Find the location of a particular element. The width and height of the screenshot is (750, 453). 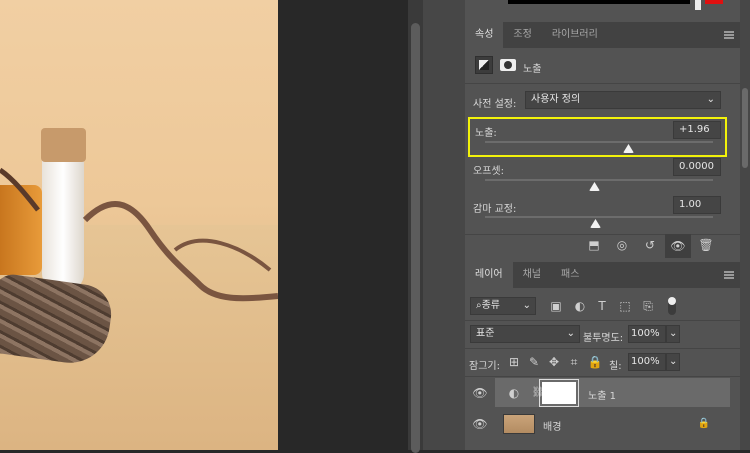

lock-icon: 🔒 is located at coordinates (704, 423).